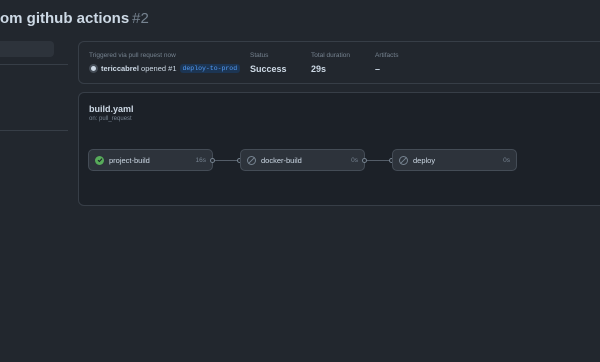 This screenshot has height=362, width=600. Describe the element at coordinates (110, 119) in the screenshot. I see `workflow-trigger: on: pull_request` at that location.